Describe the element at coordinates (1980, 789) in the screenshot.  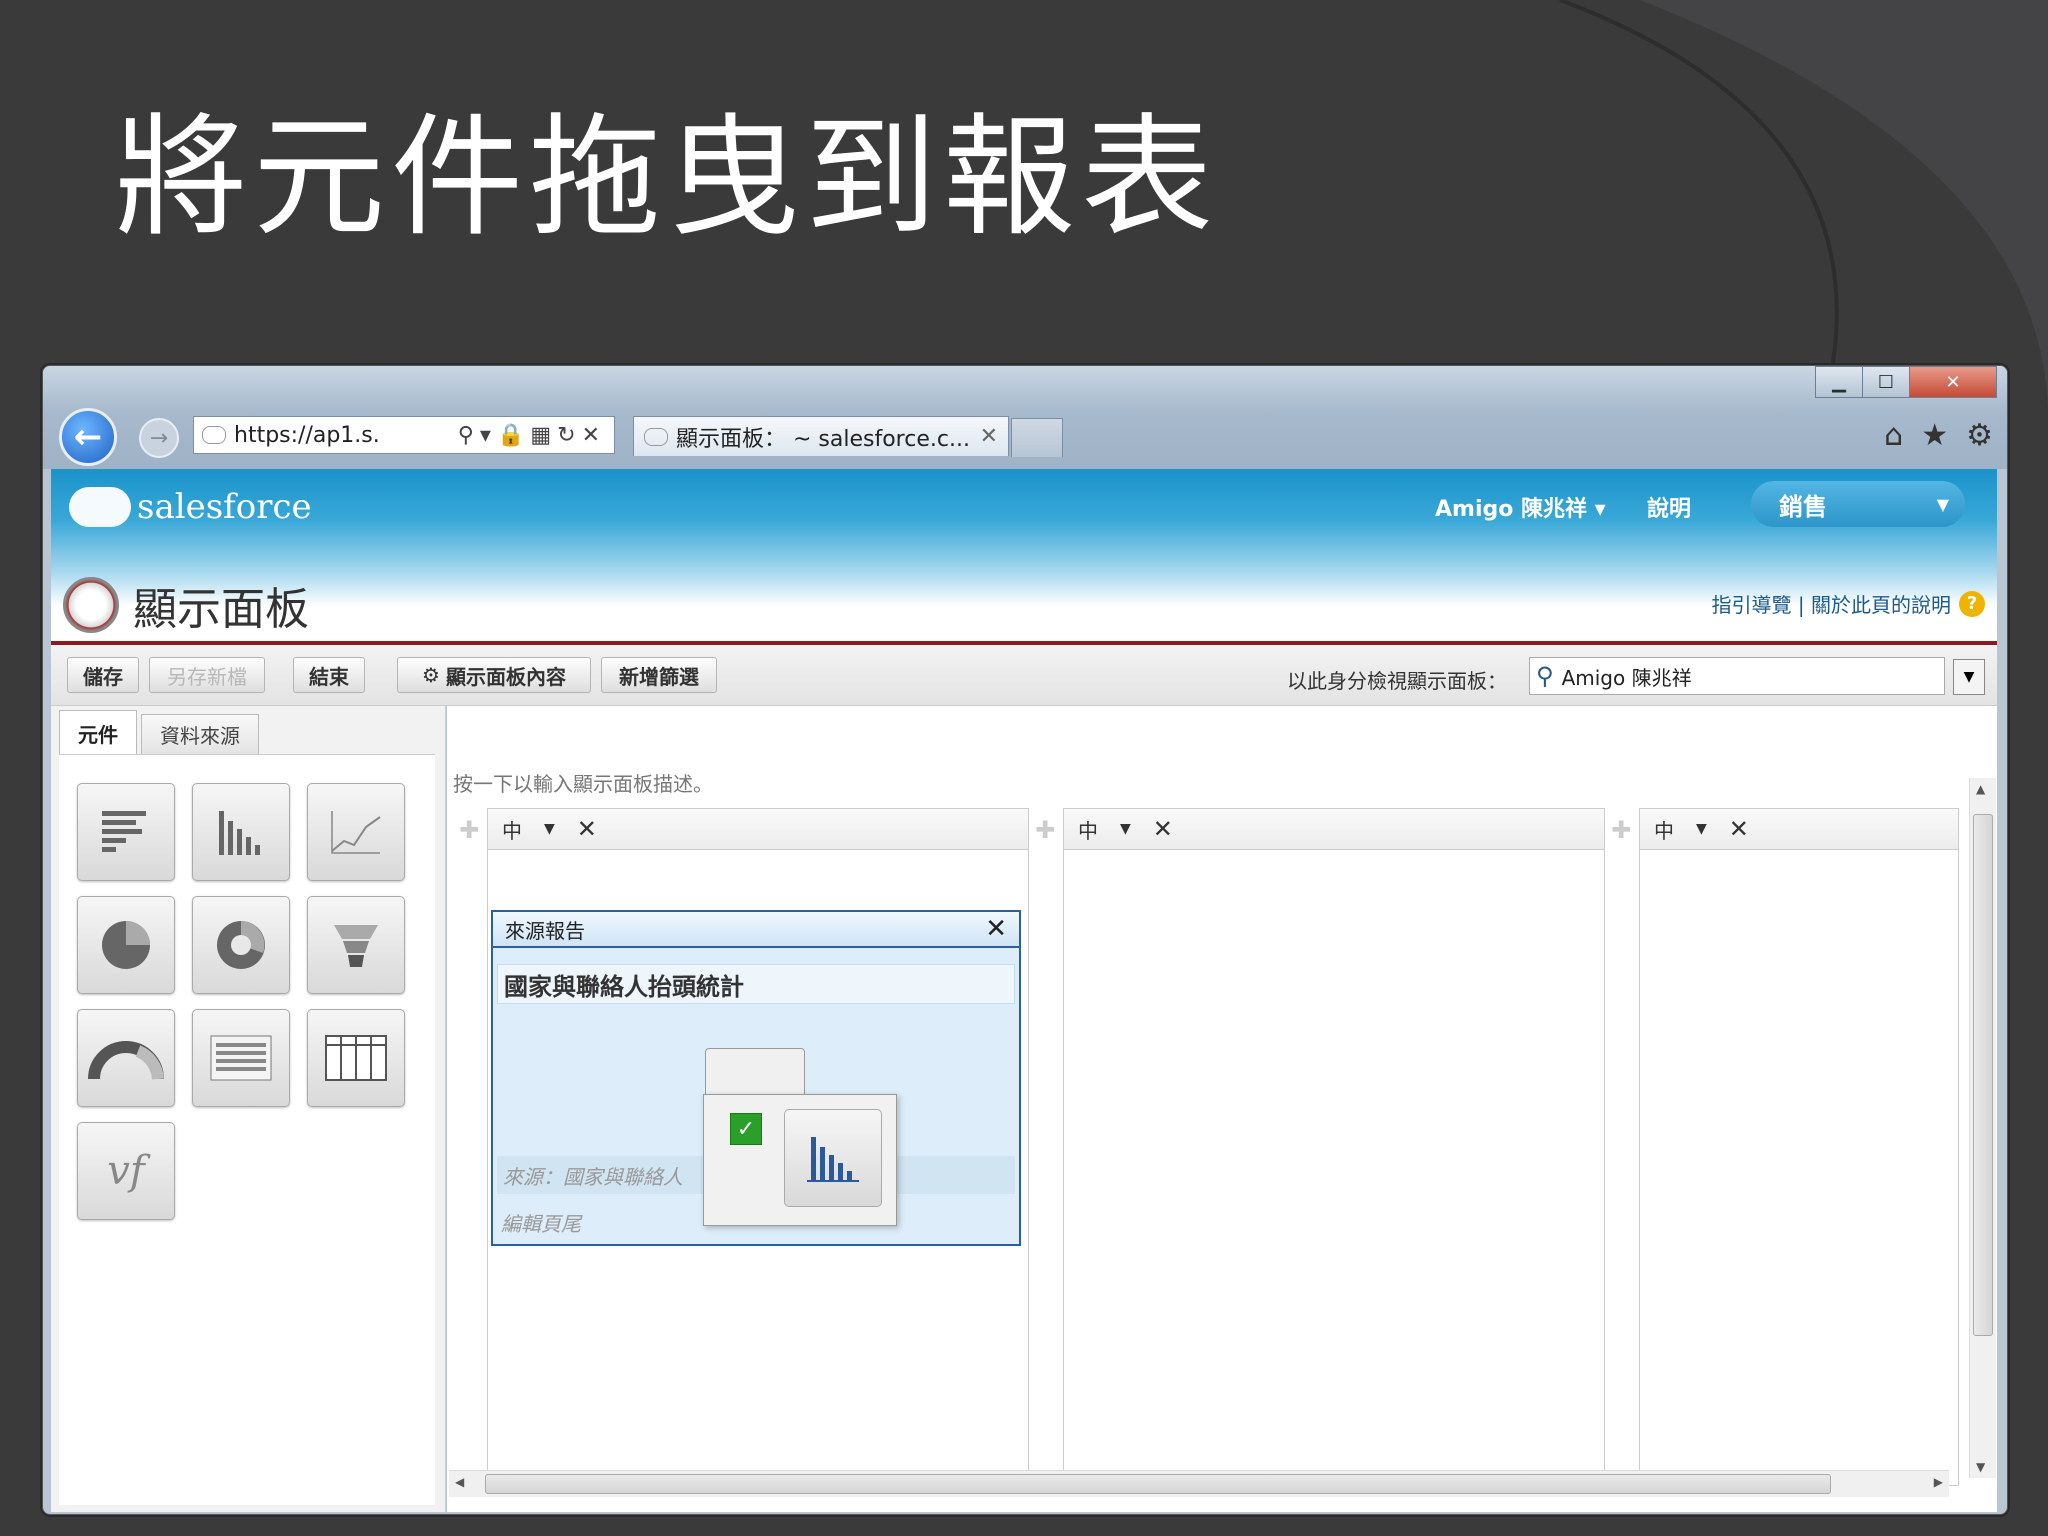
I see `scroll-up-icon: ▲` at that location.